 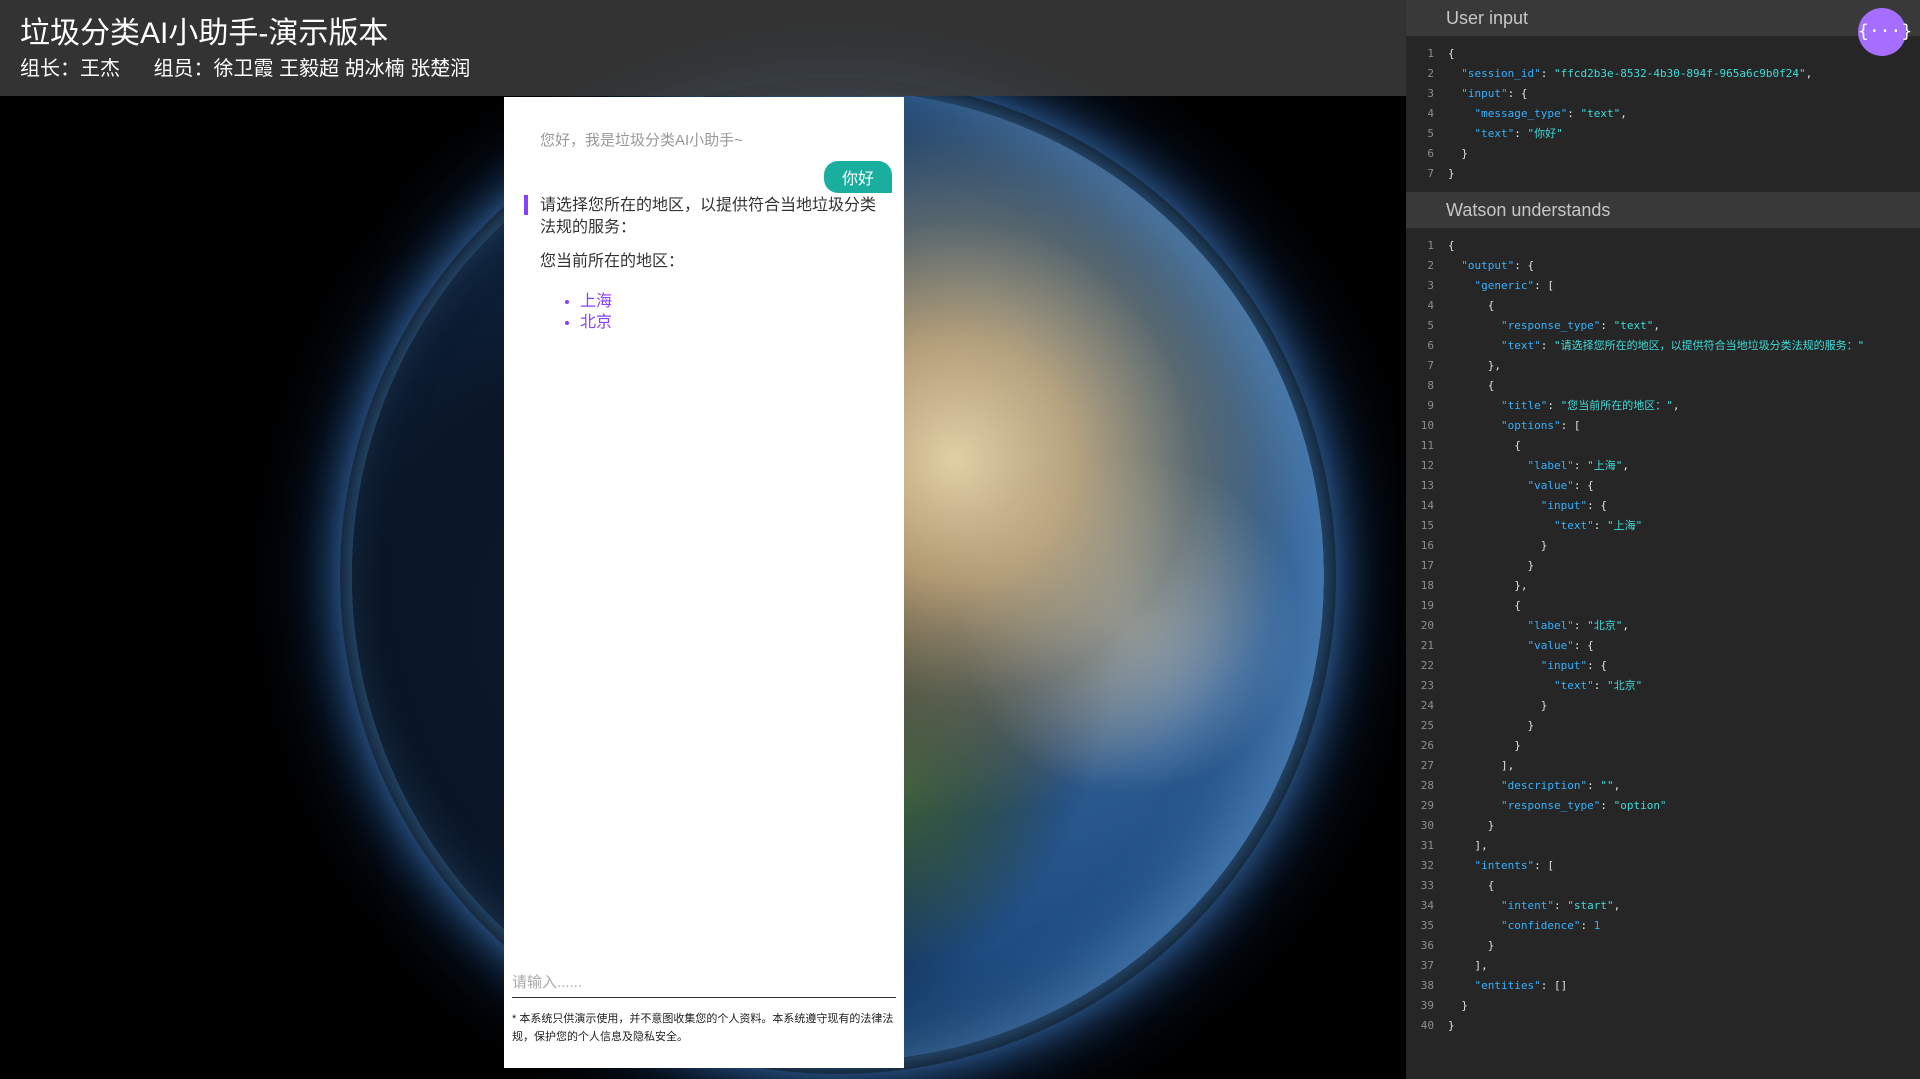 What do you see at coordinates (1550, 925) in the screenshot?
I see `code-text: "confidence": 1` at bounding box center [1550, 925].